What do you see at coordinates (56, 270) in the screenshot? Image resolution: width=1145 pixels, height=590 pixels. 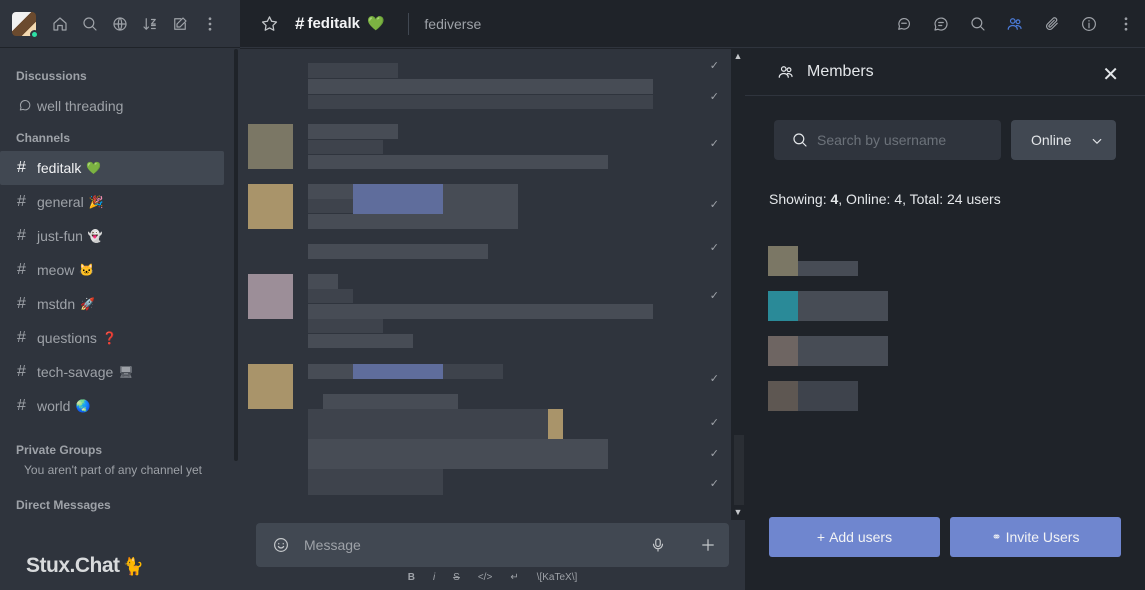 I see `sidebar-item-label: meow` at bounding box center [56, 270].